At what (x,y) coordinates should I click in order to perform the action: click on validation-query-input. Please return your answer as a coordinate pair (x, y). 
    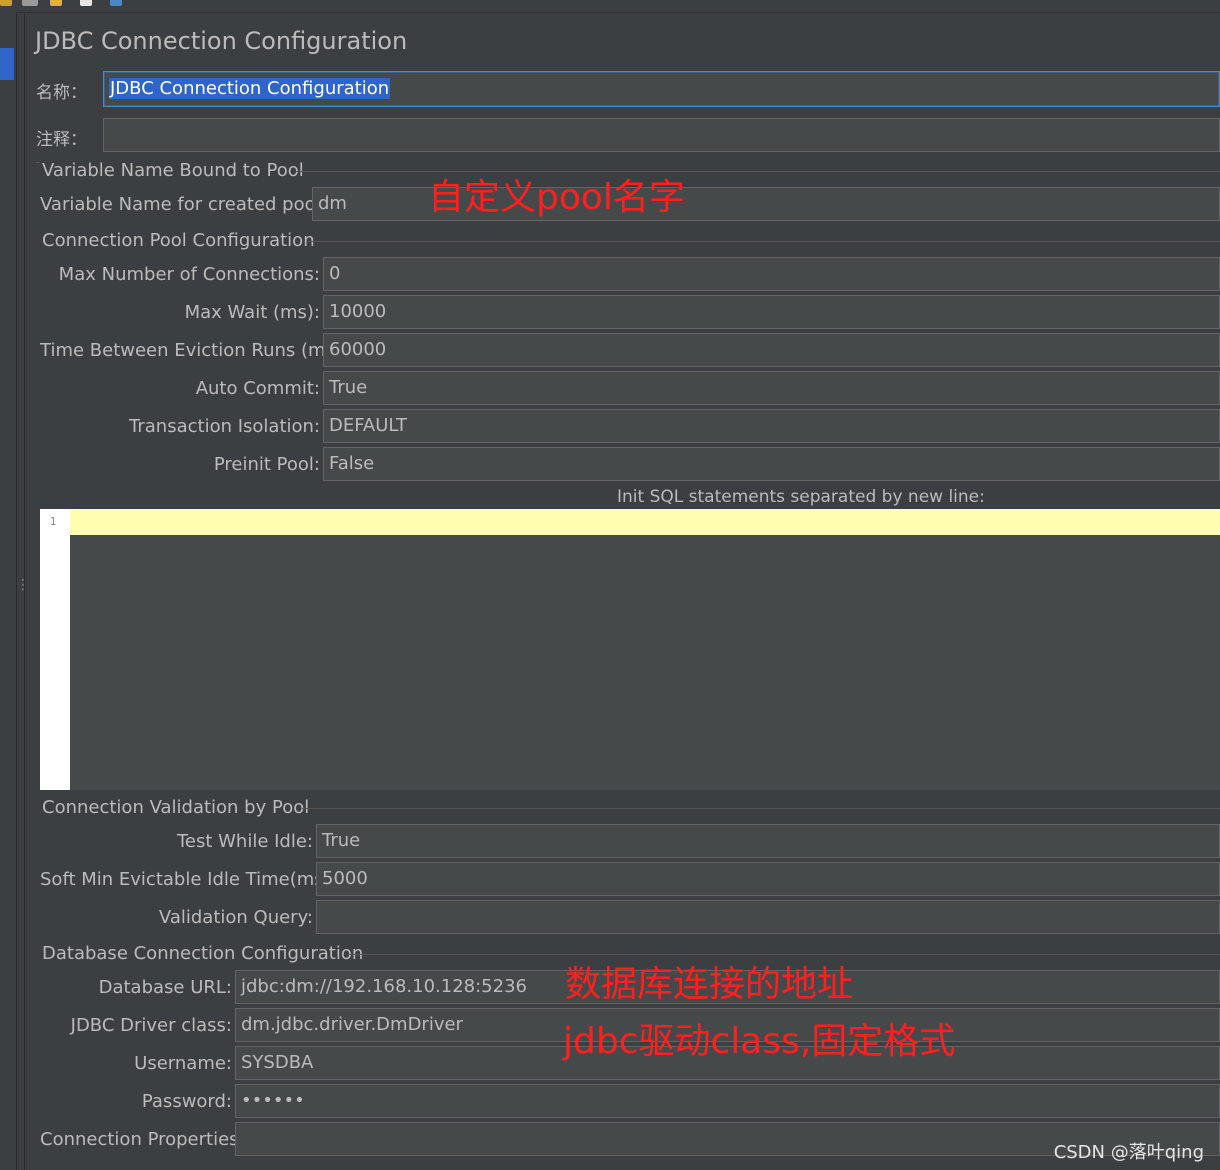
    Looking at the image, I should click on (768, 917).